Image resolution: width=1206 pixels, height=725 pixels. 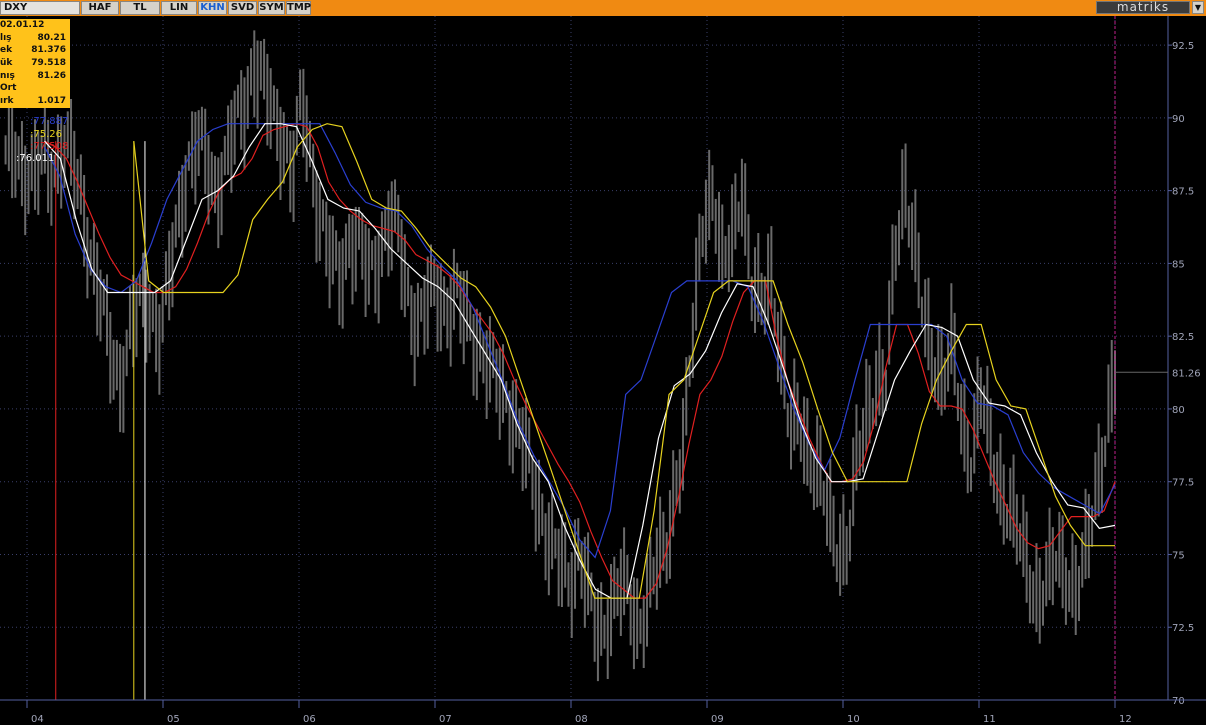 What do you see at coordinates (1183, 46) in the screenshot?
I see `y-tick-label: 92.5` at bounding box center [1183, 46].